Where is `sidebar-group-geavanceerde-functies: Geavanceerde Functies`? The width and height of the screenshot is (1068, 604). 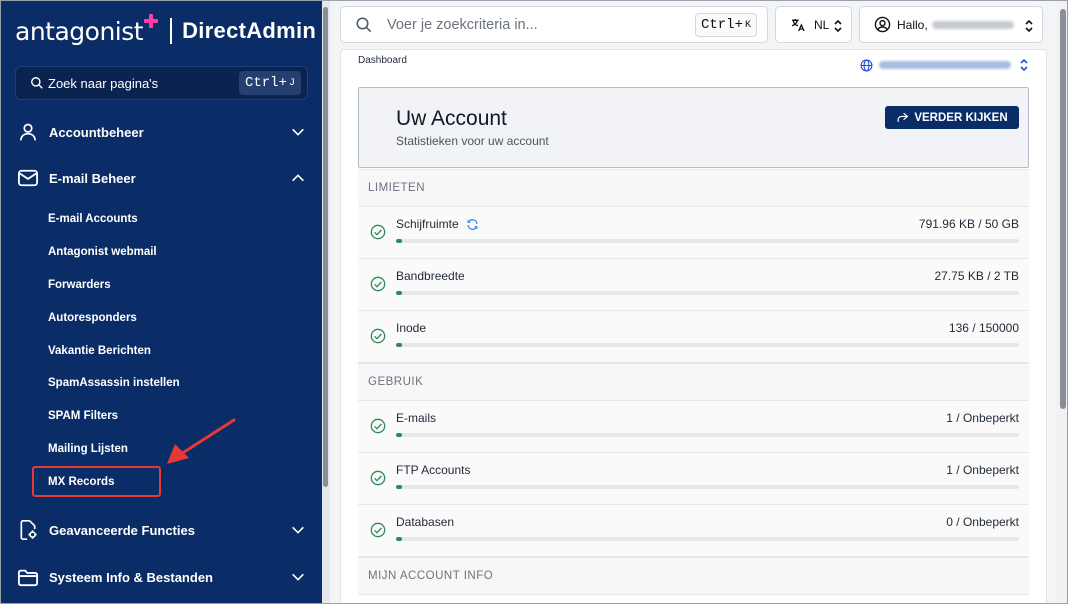 sidebar-group-geavanceerde-functies: Geavanceerde Functies is located at coordinates (161, 530).